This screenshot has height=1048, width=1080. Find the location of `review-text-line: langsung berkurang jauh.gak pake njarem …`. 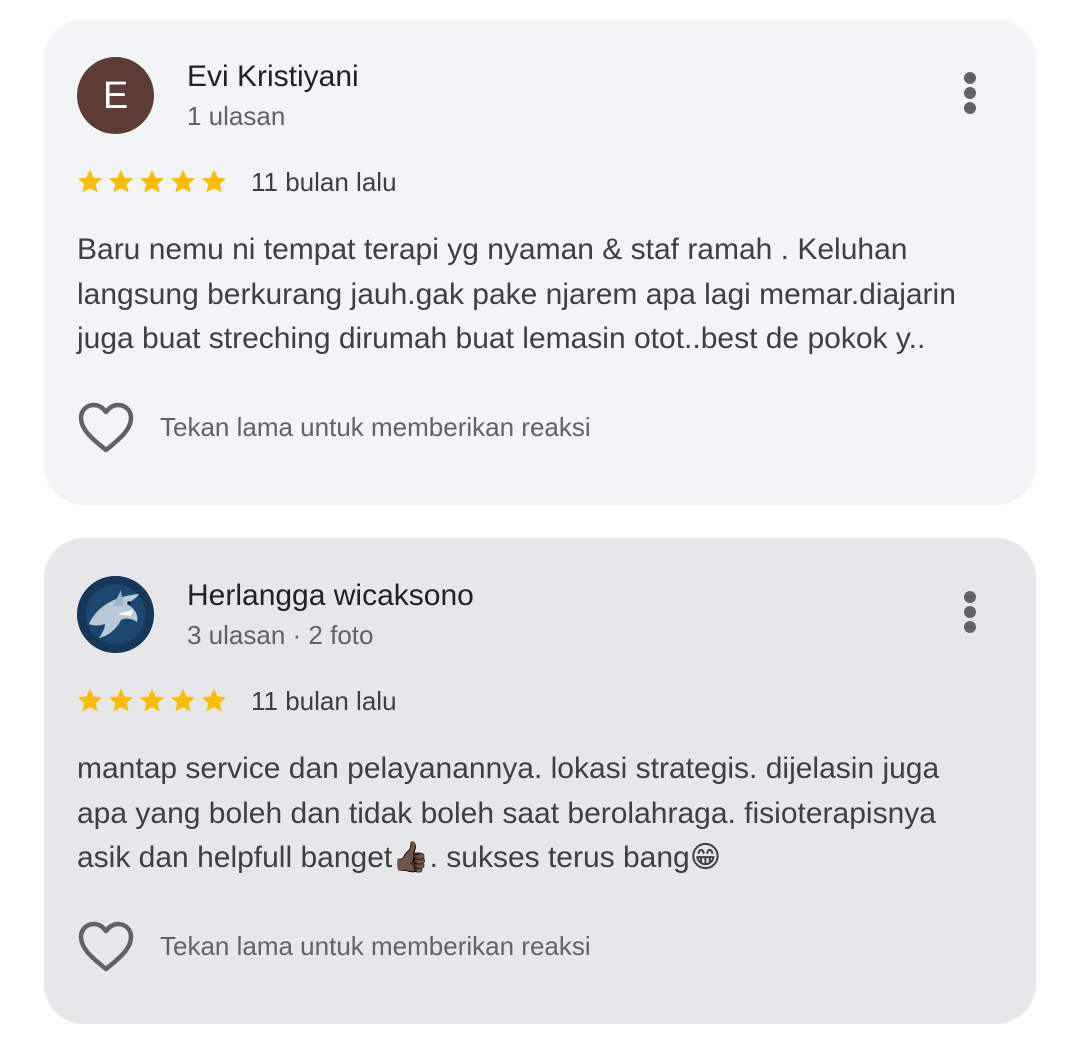

review-text-line: langsung berkurang jauh.gak pake njarem … is located at coordinates (516, 294).